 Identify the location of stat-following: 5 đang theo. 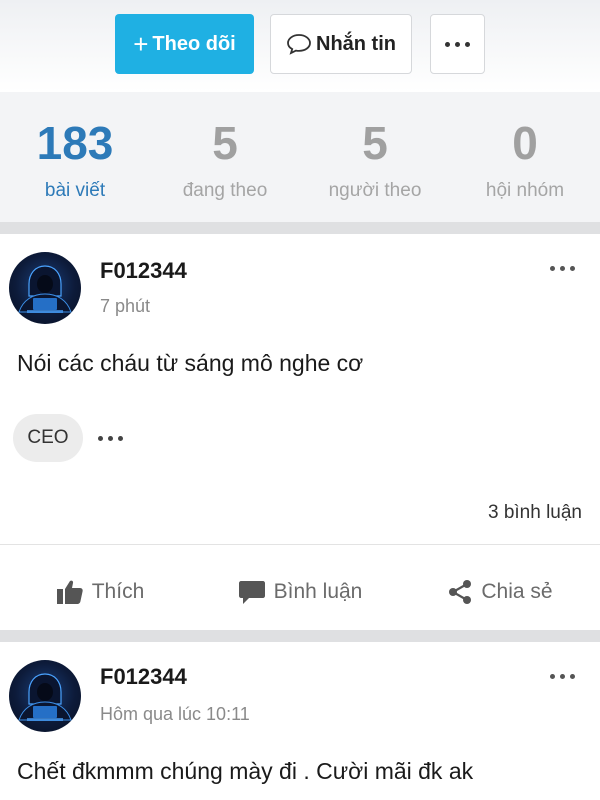
(225, 157).